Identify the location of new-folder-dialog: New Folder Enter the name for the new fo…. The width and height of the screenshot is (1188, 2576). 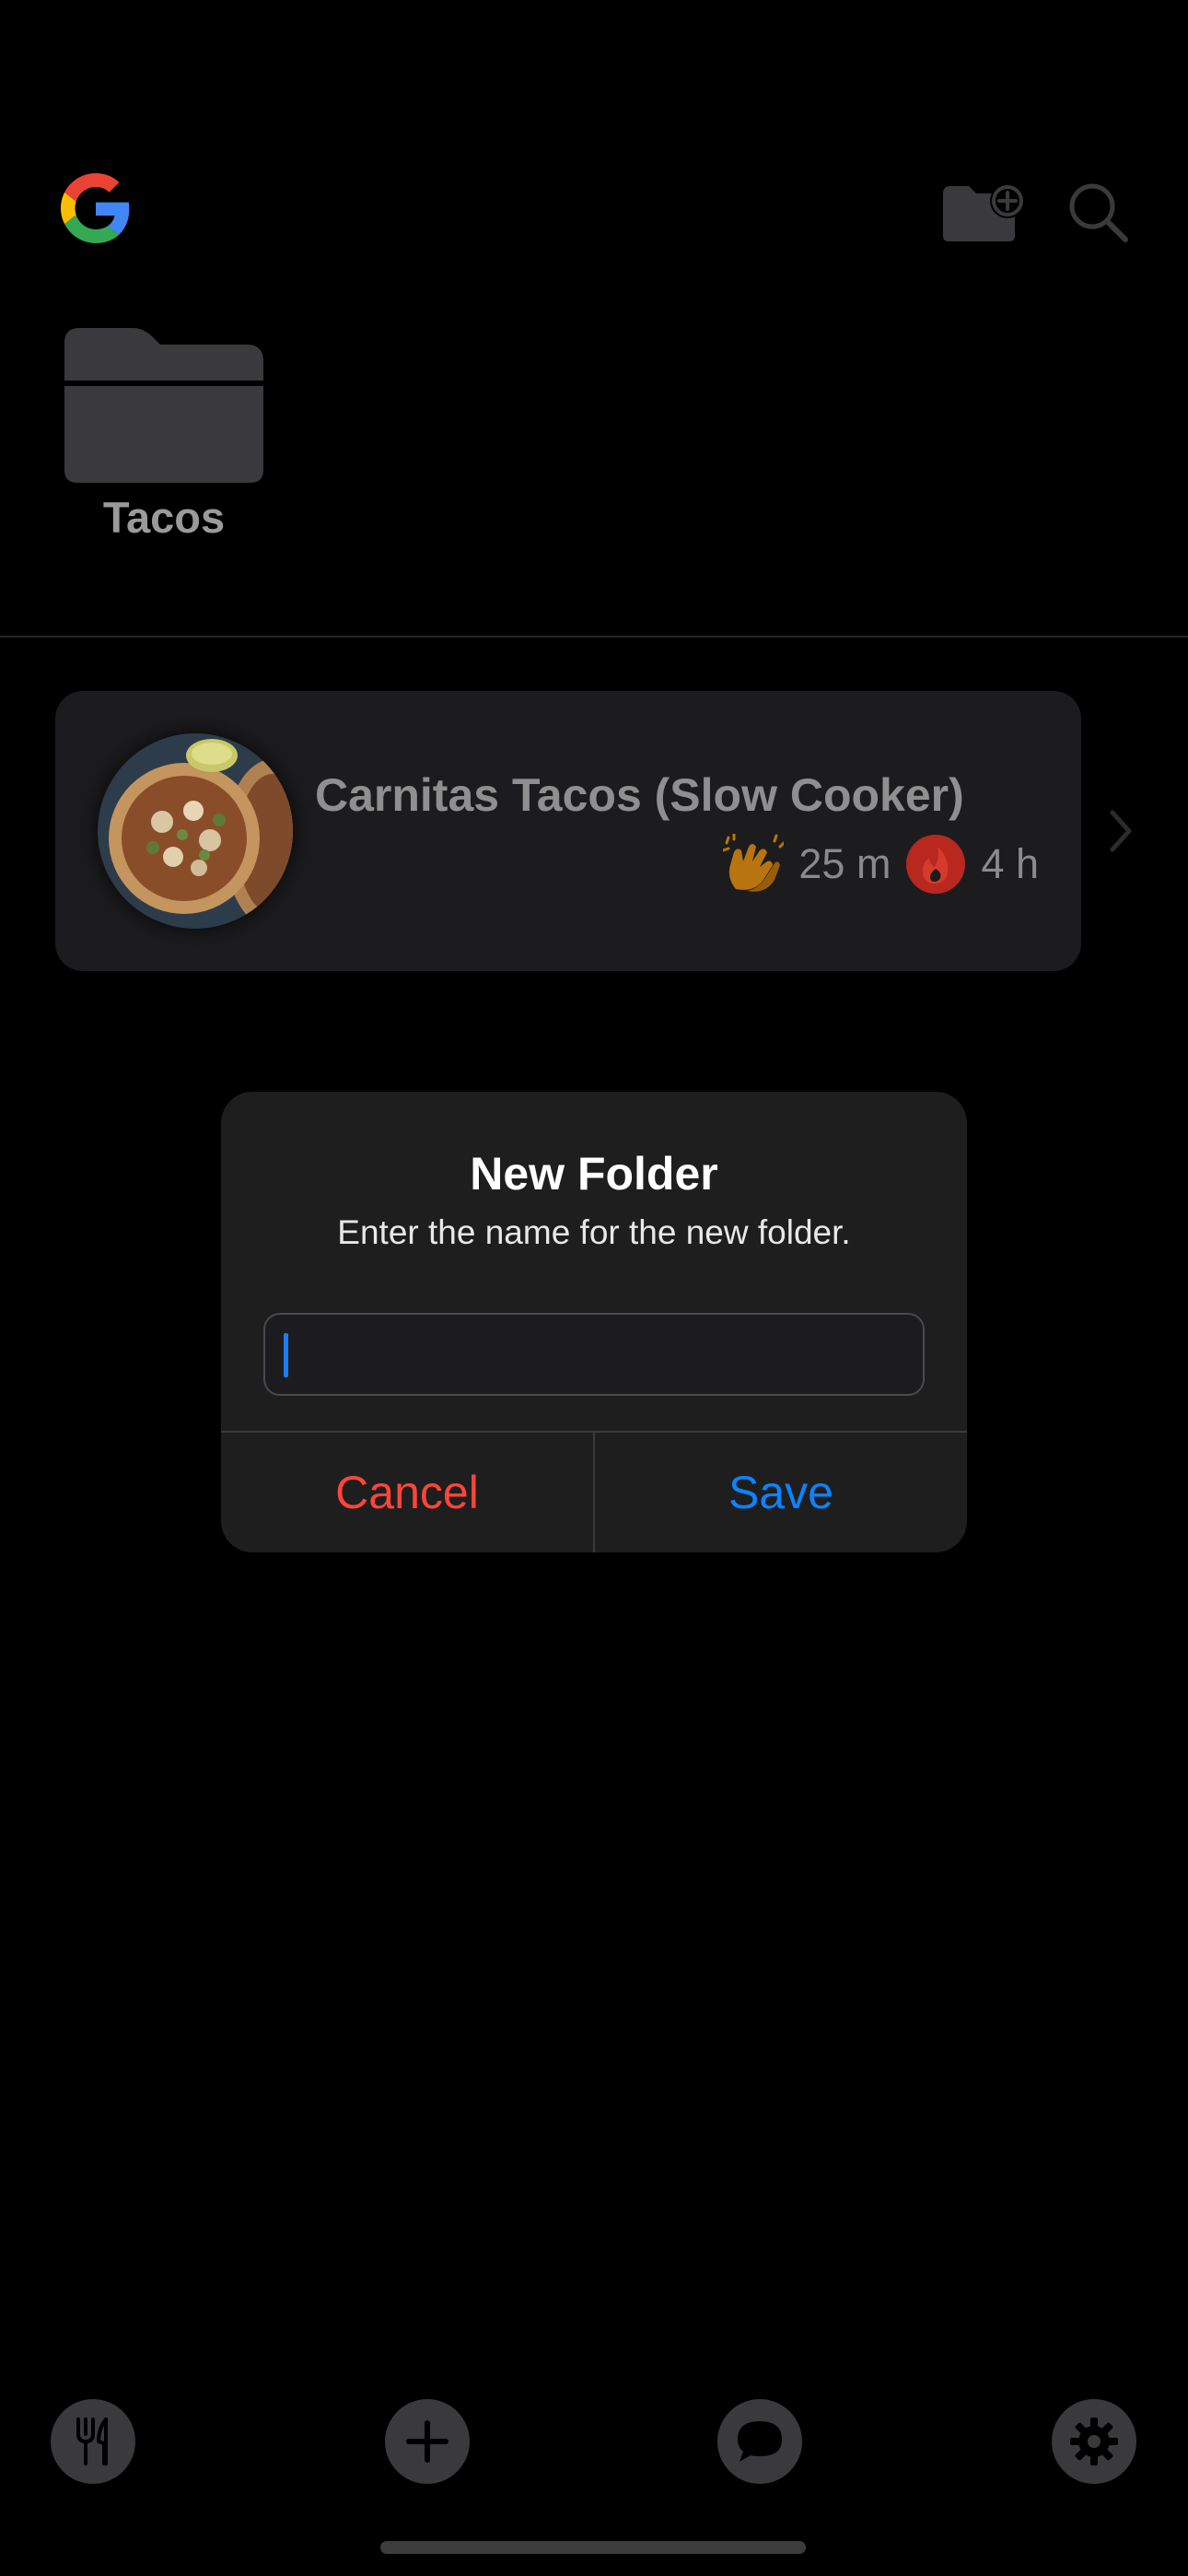
(594, 1322).